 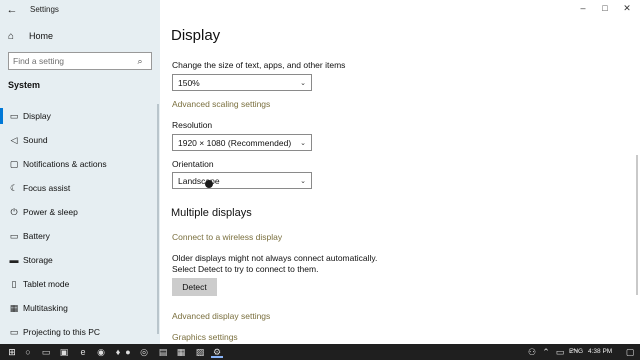 I want to click on graphics-settings-link: Graphics settings, so click(x=205, y=337).